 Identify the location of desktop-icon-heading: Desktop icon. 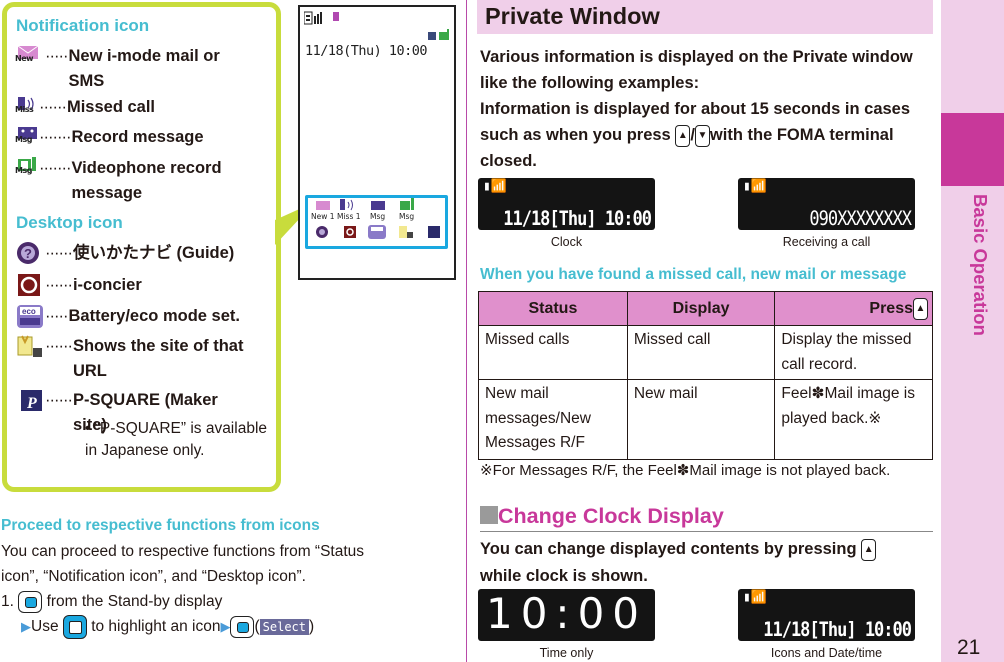
(69, 222).